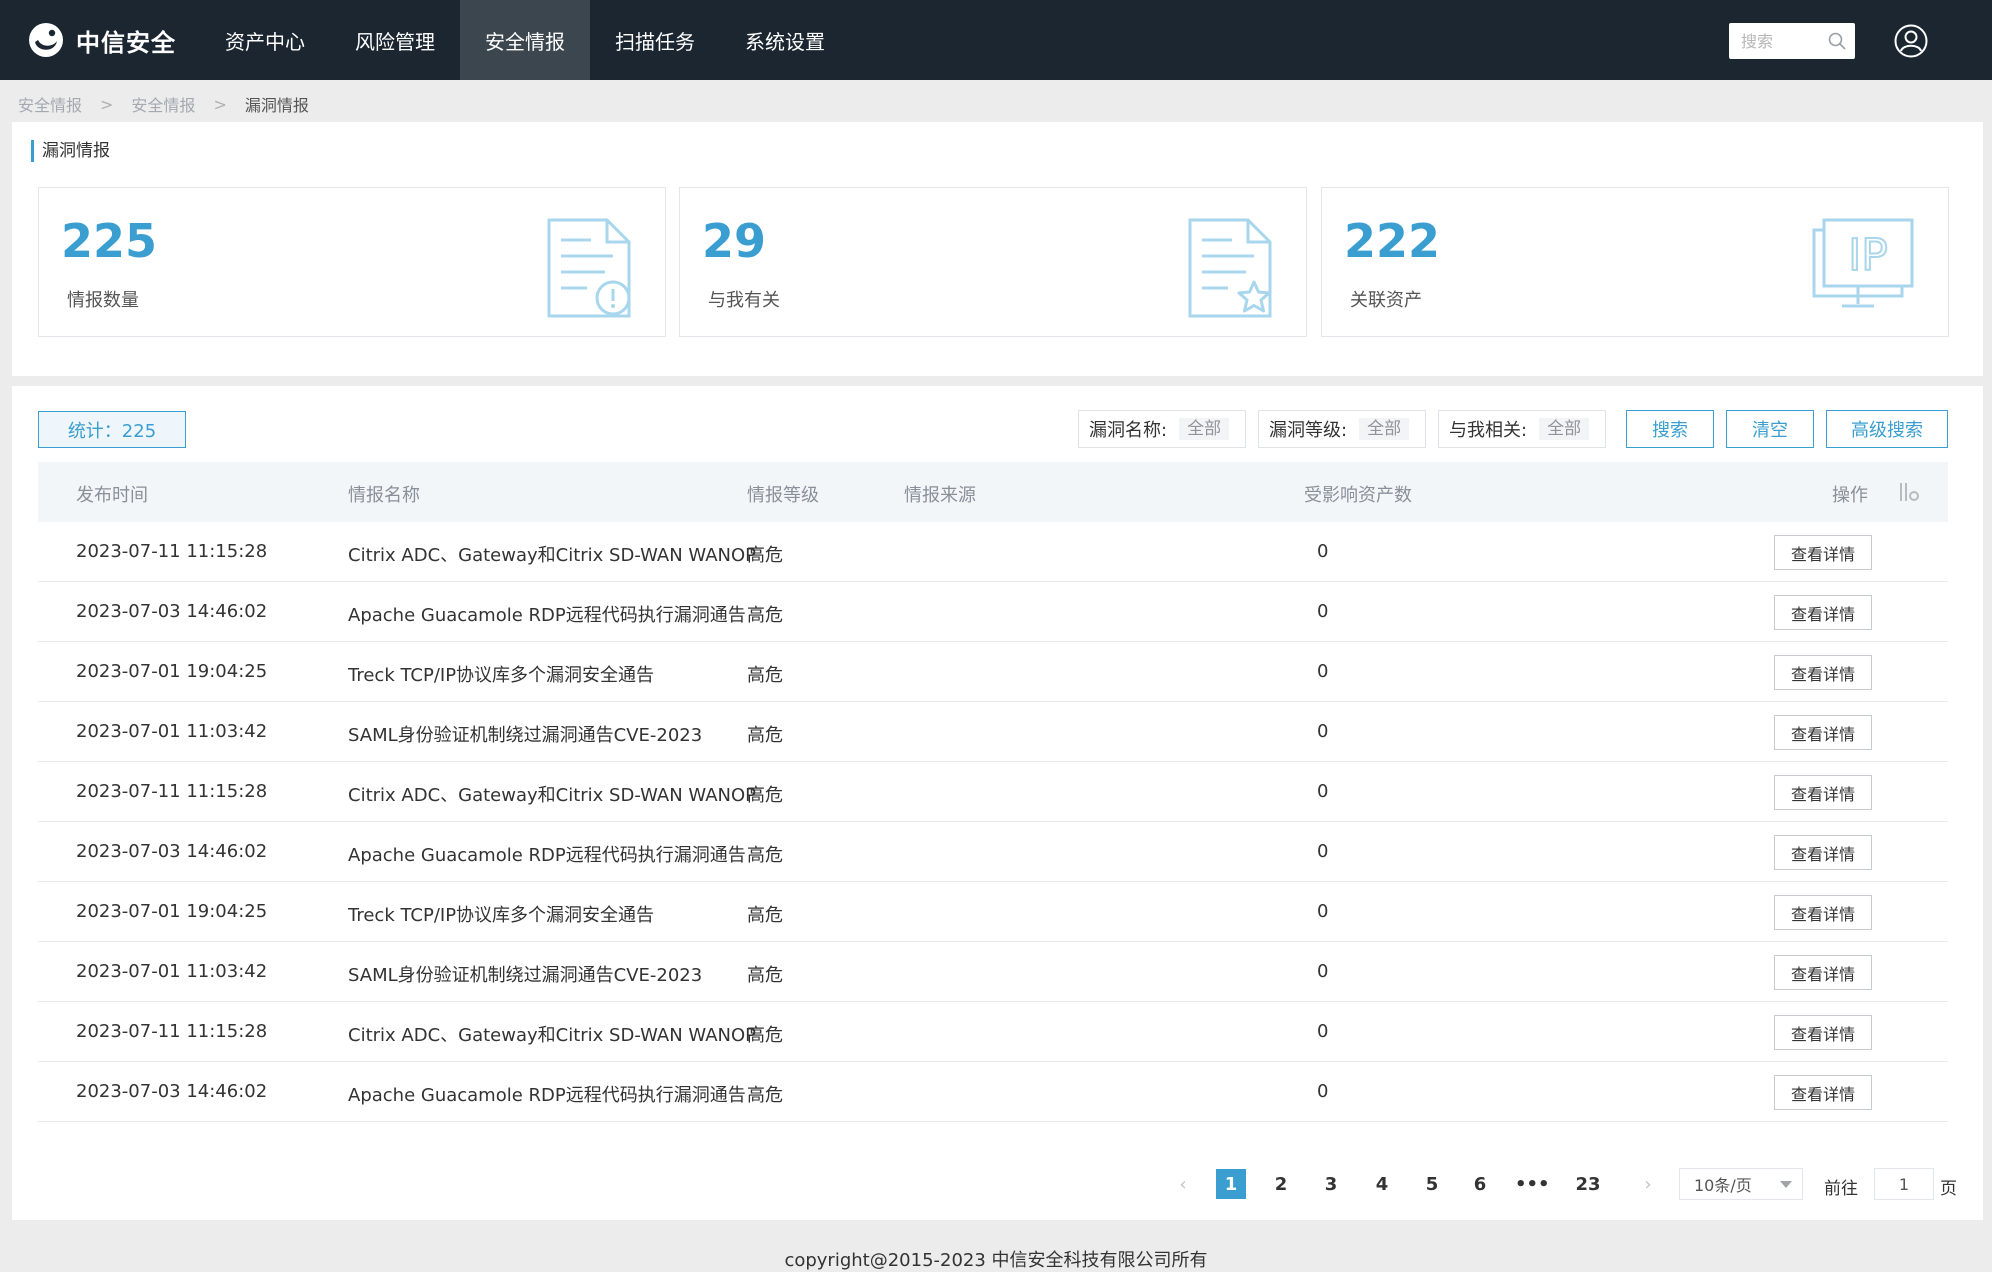 This screenshot has height=1272, width=1992. I want to click on page-button-4: 4, so click(1382, 1184).